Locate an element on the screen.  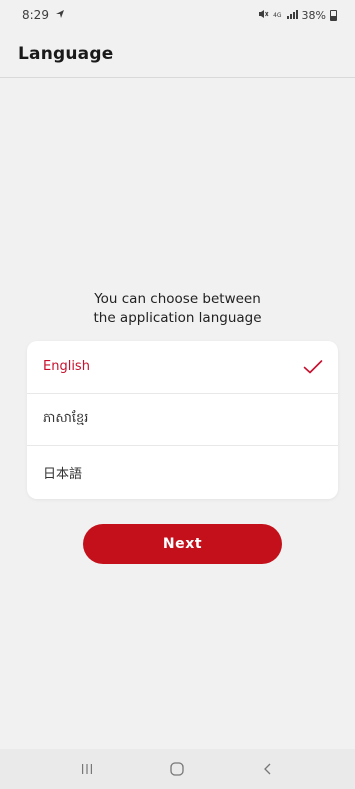
mute-icon is located at coordinates (263, 15).